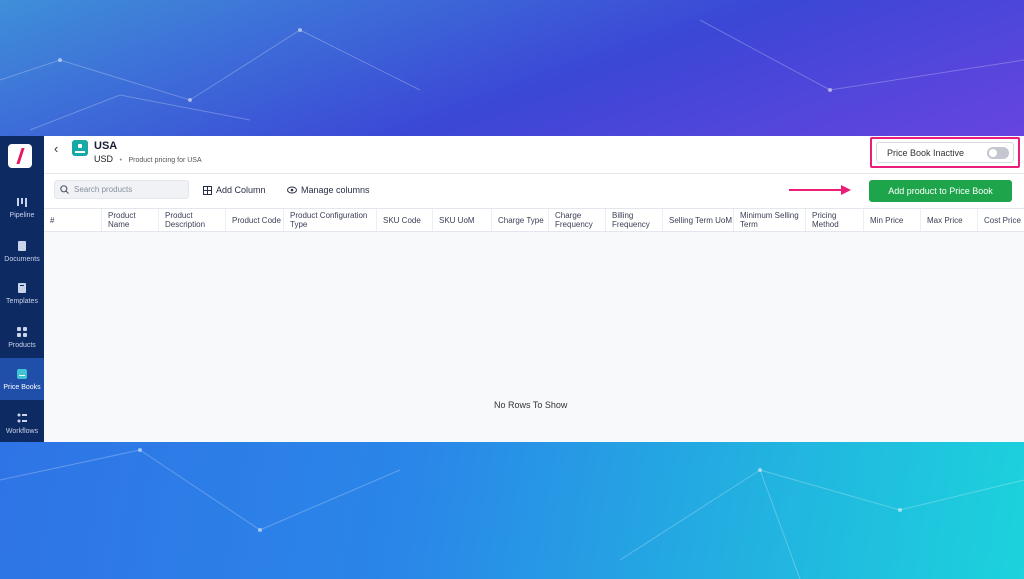 The height and width of the screenshot is (579, 1024). I want to click on column-header: Charge Type, so click(519, 220).